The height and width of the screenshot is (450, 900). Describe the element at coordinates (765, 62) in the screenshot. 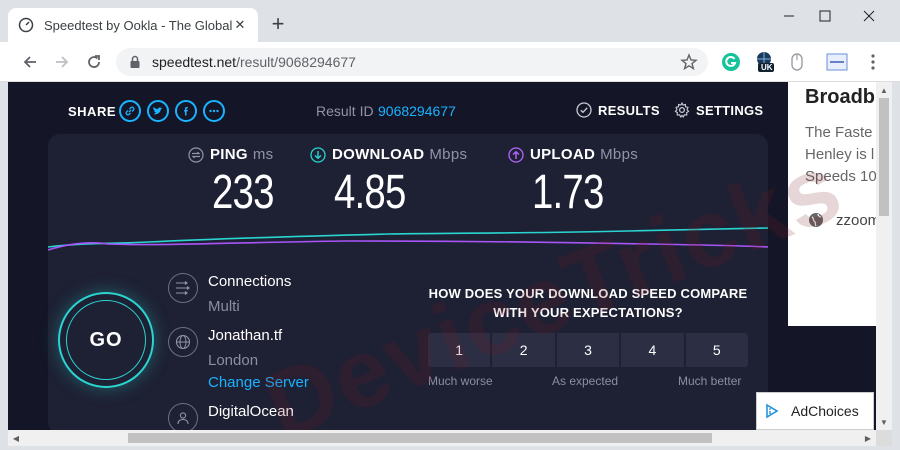

I see `uk-vpn-extension-icon: UK` at that location.